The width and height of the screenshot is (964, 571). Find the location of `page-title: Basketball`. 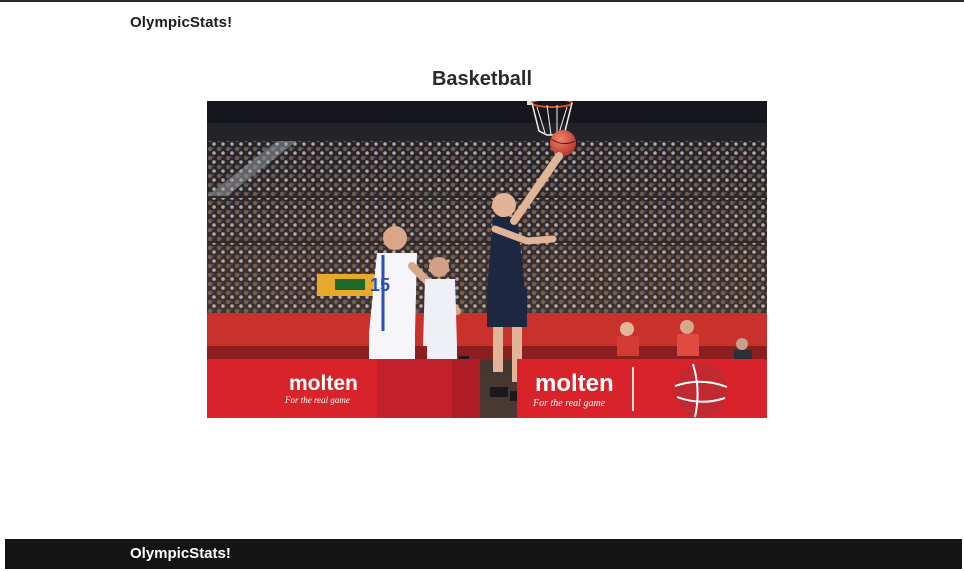

page-title: Basketball is located at coordinates (482, 79).